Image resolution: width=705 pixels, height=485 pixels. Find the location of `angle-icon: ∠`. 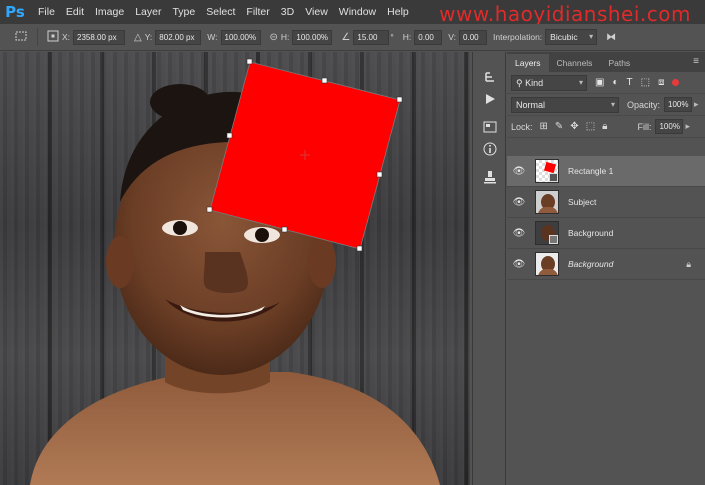

angle-icon: ∠ is located at coordinates (346, 37).